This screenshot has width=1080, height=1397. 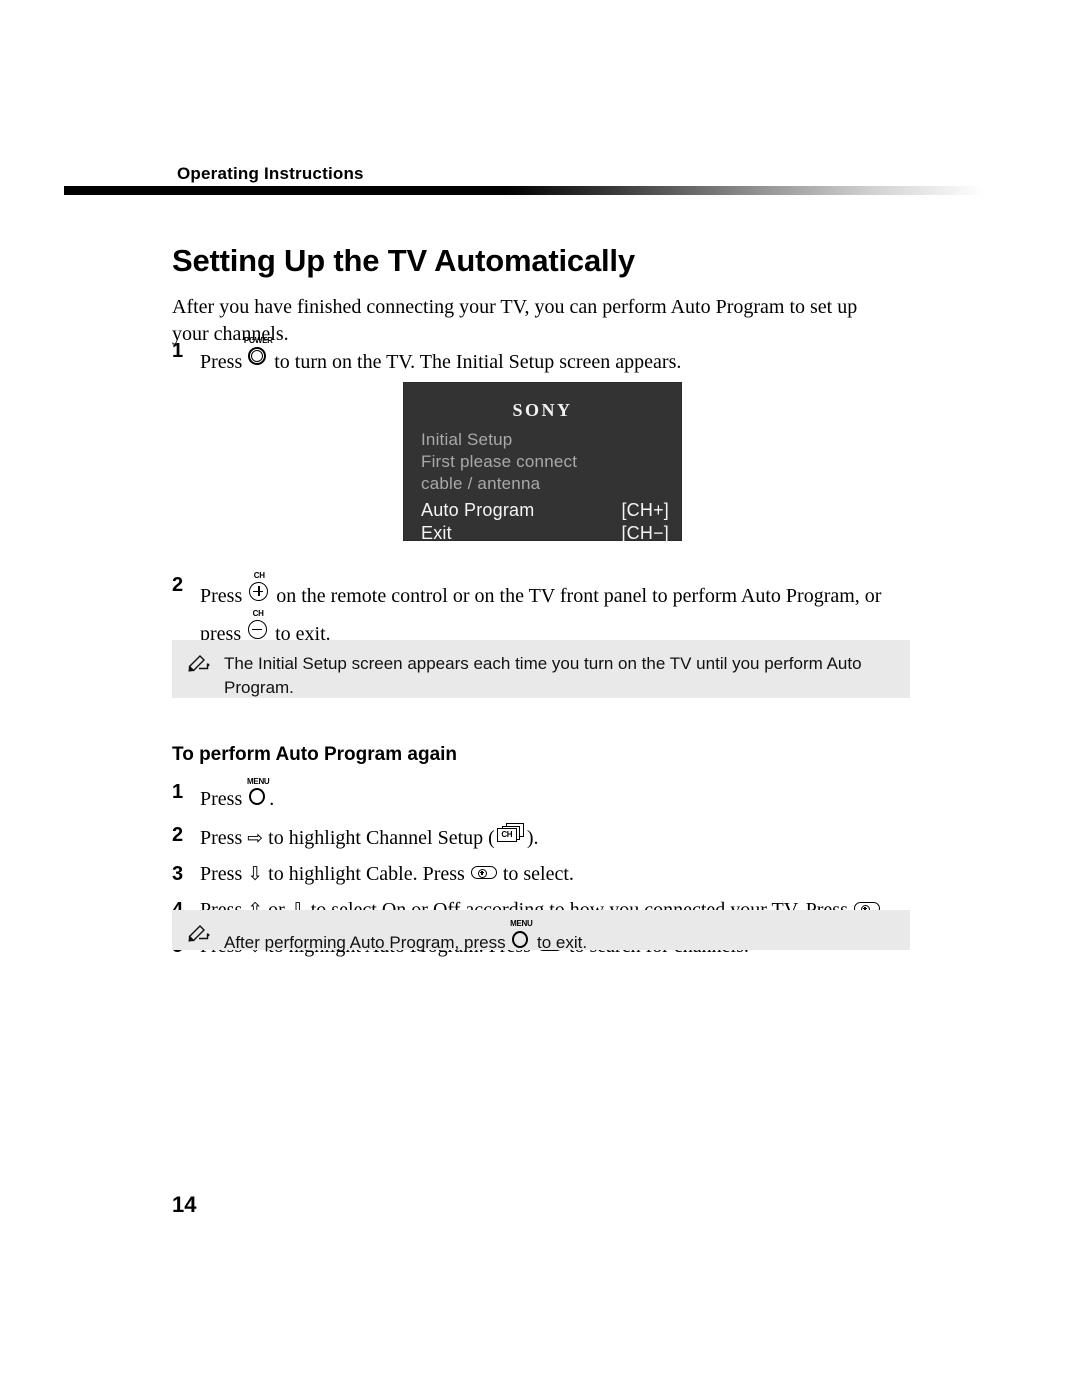 I want to click on channel-down-circle, so click(x=258, y=629).